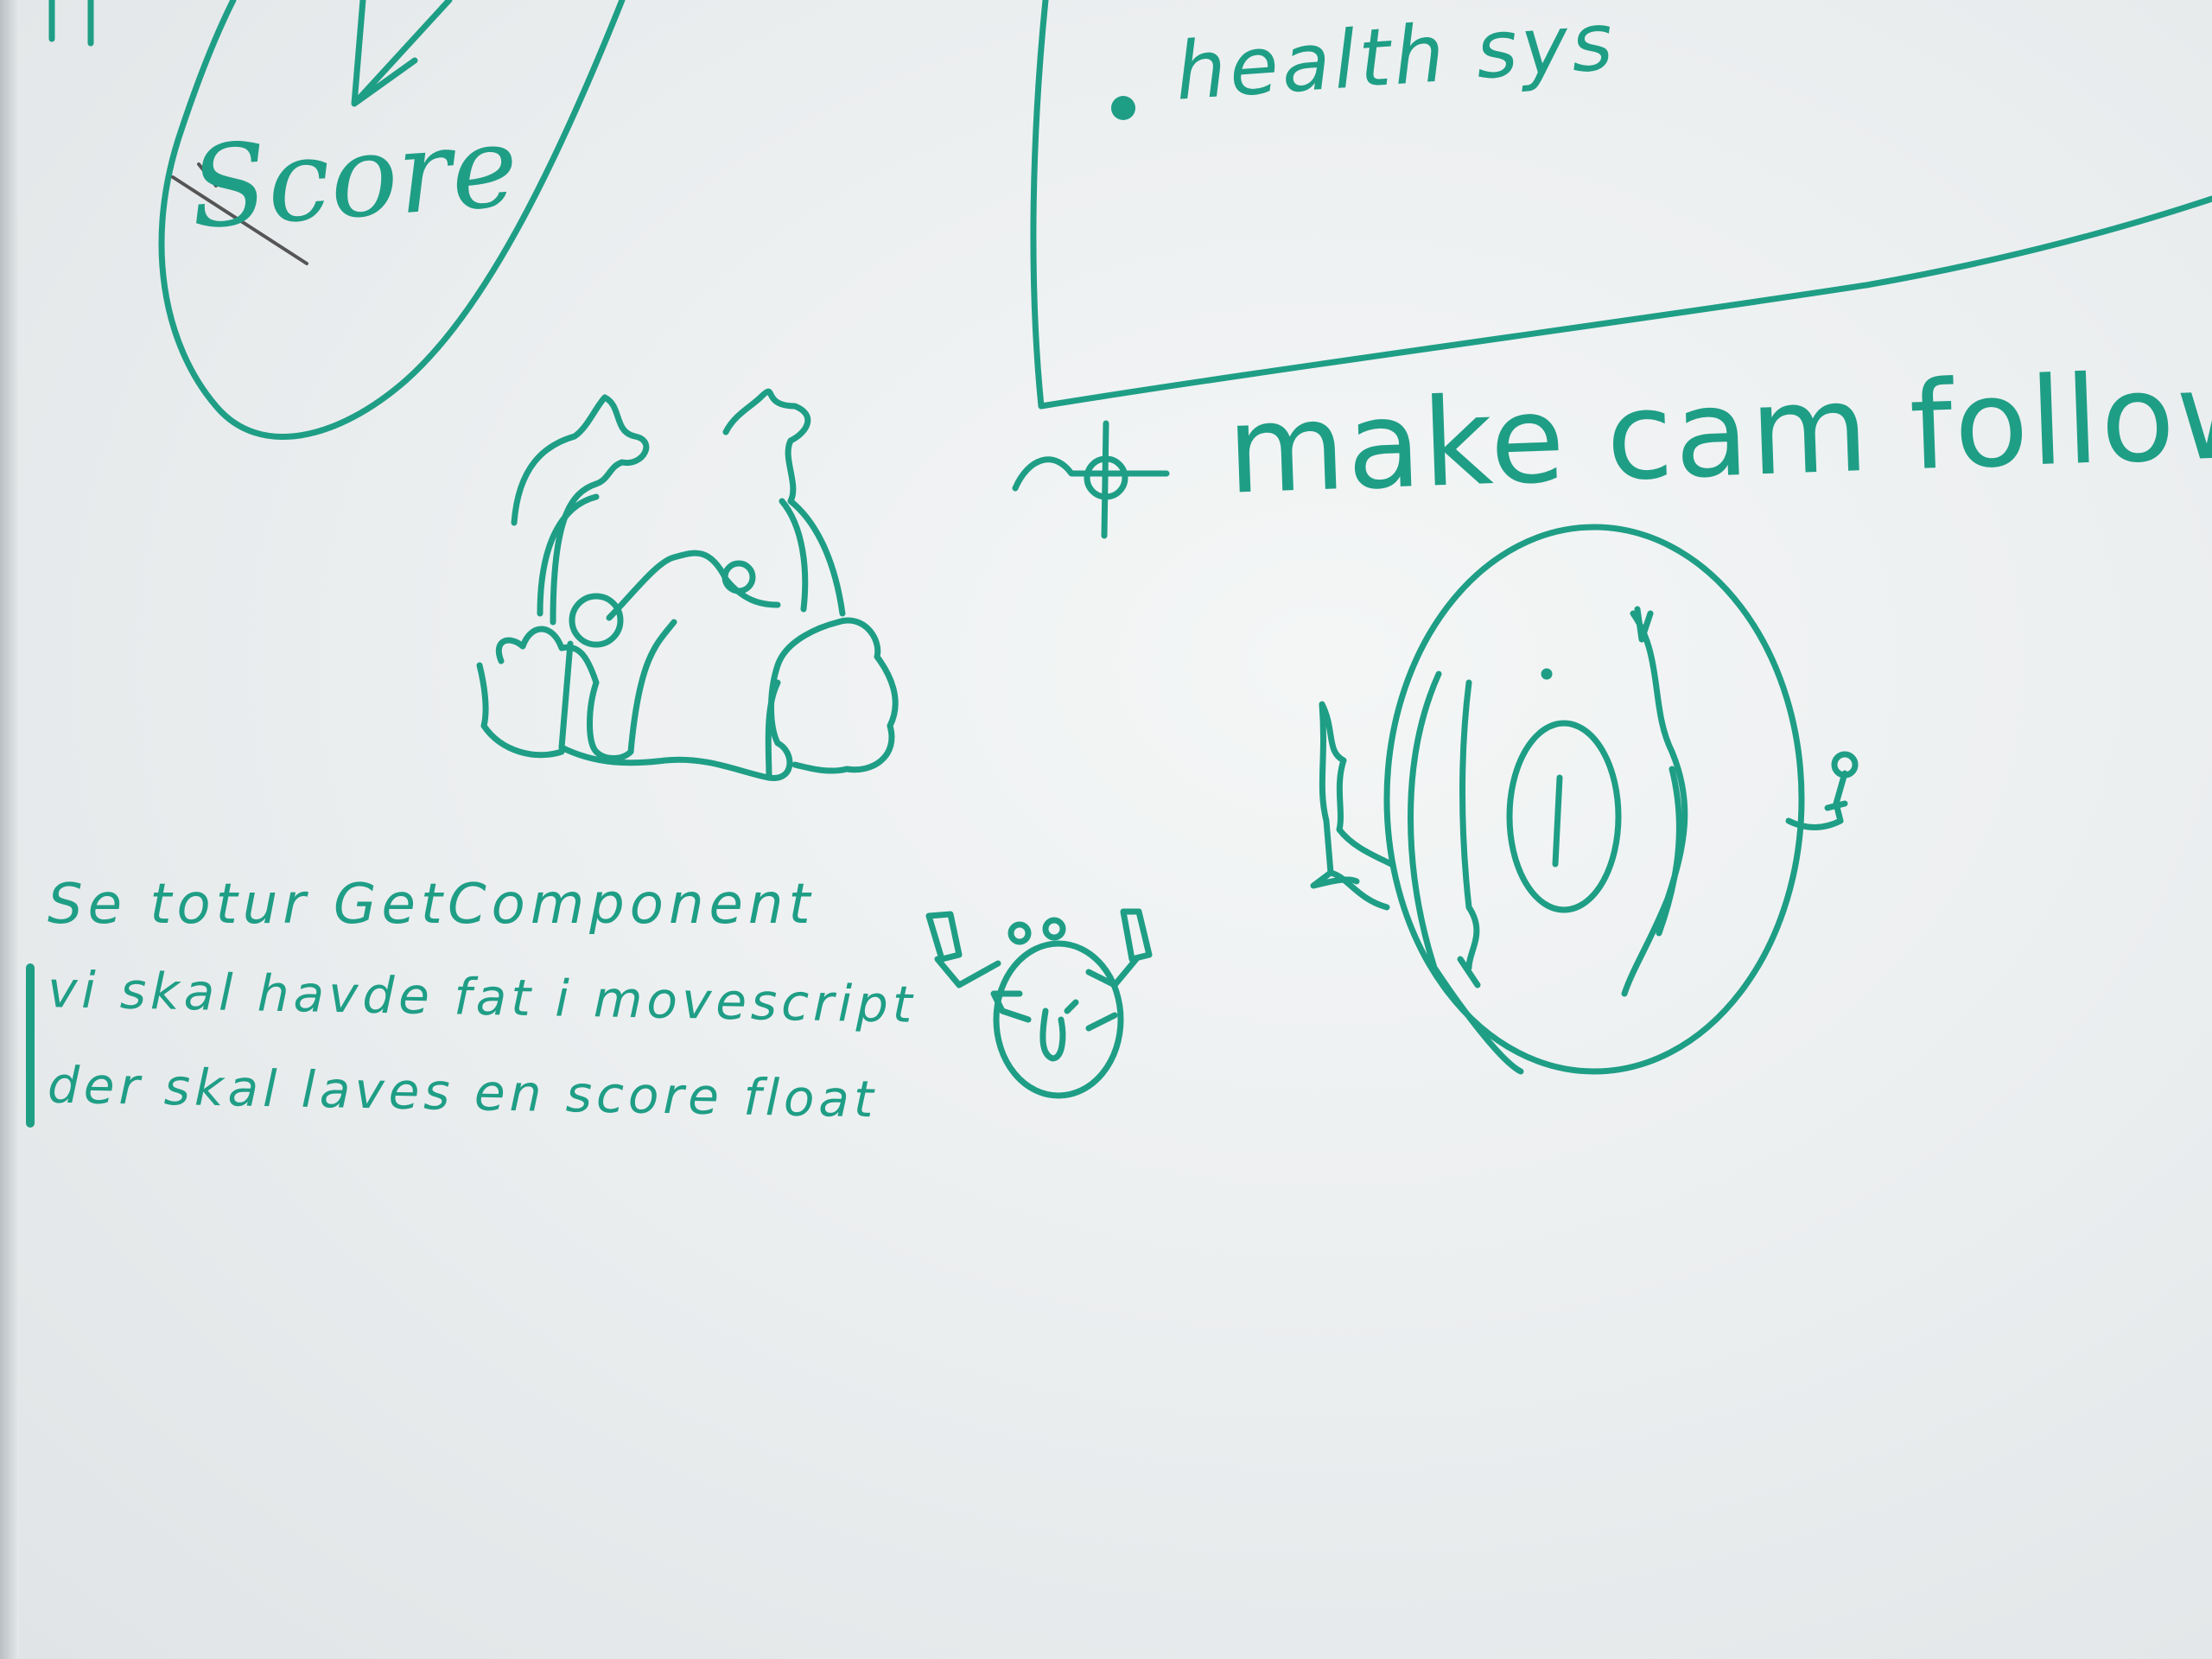 The image size is (2212, 1659). Describe the element at coordinates (71, 23) in the screenshot. I see `partial-letter-marks` at that location.